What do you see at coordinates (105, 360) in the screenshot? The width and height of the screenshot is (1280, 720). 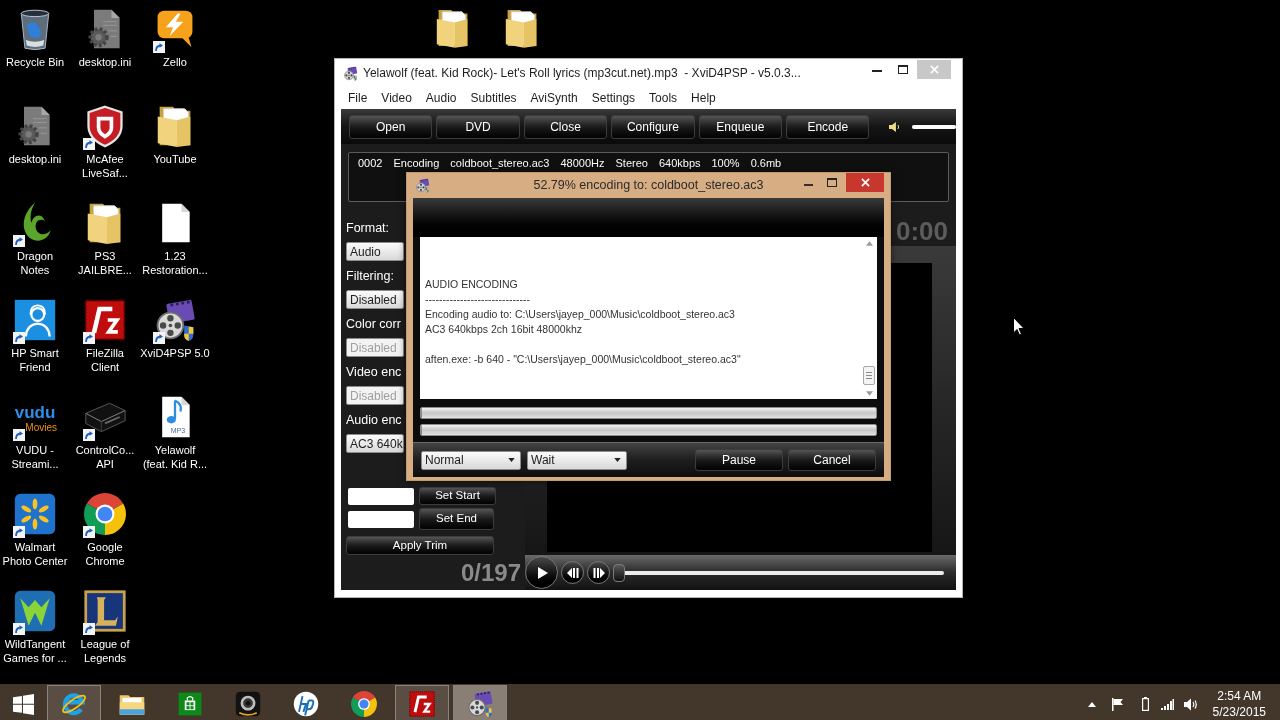 I see `icon-label: FileZilla Client` at bounding box center [105, 360].